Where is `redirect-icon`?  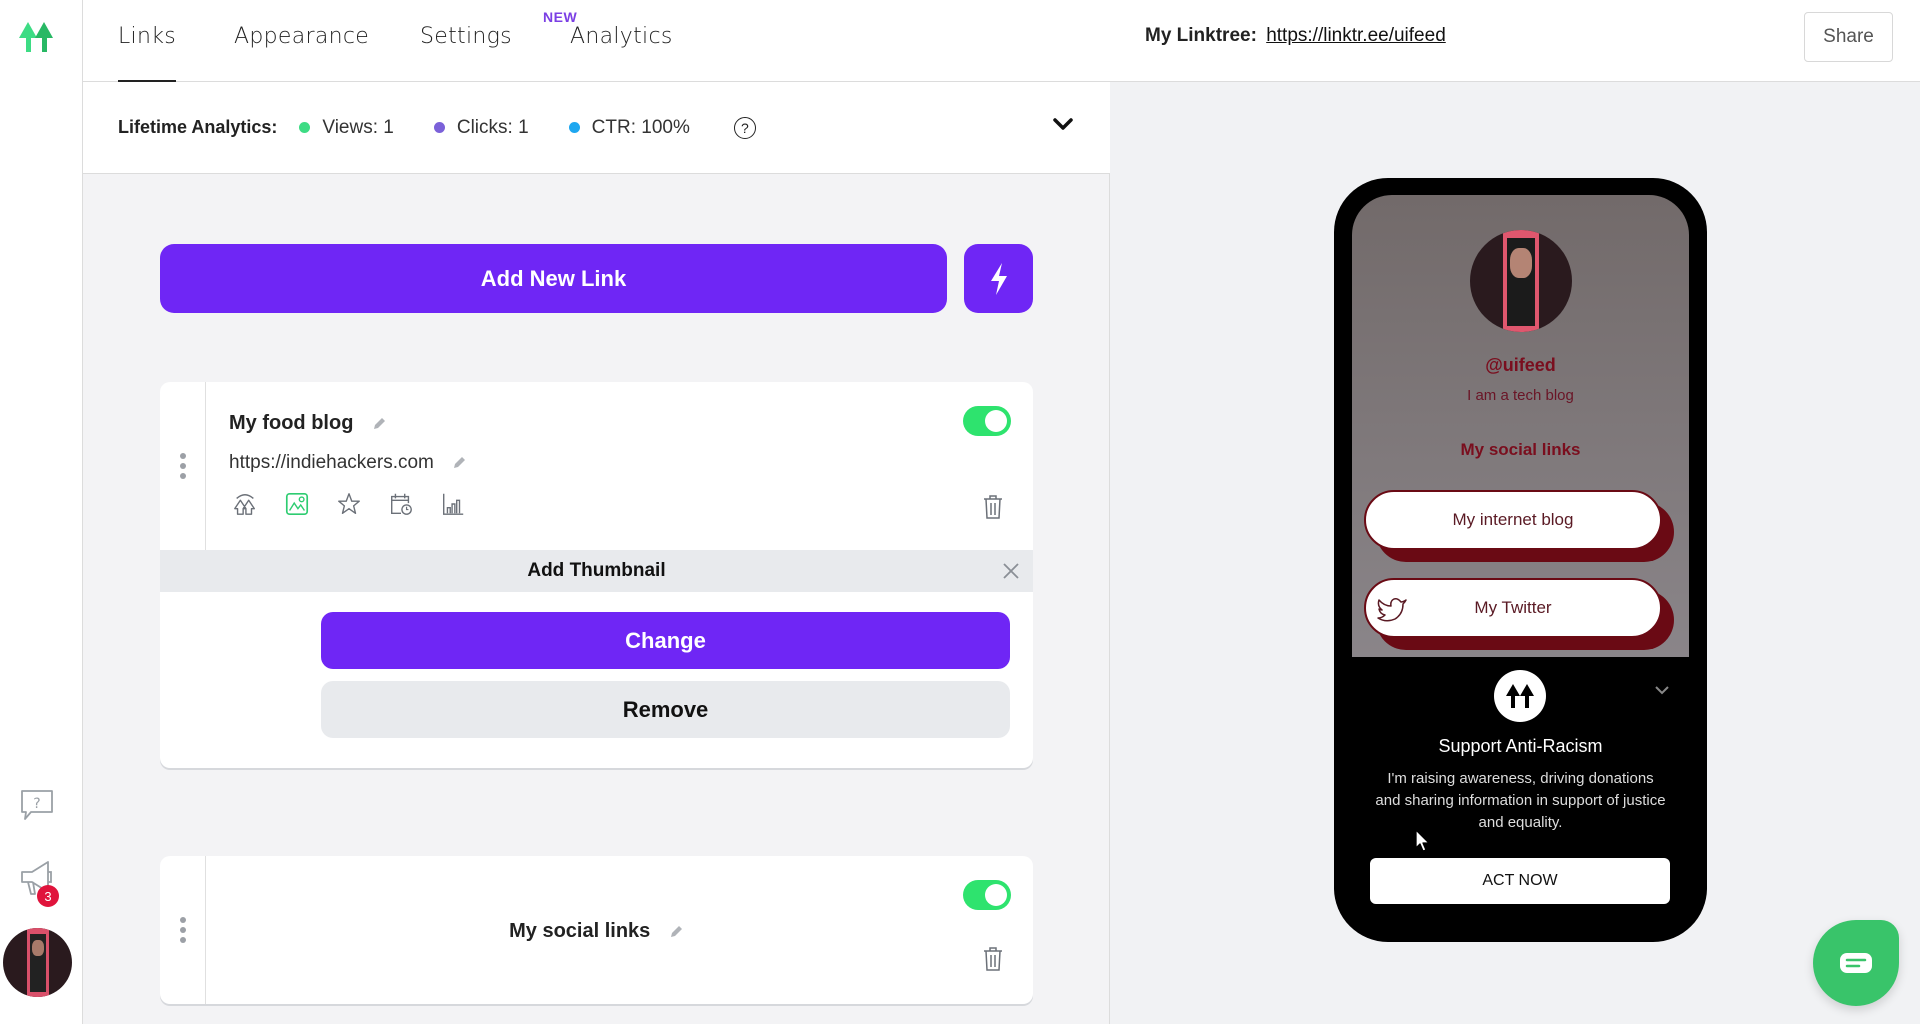 redirect-icon is located at coordinates (245, 504).